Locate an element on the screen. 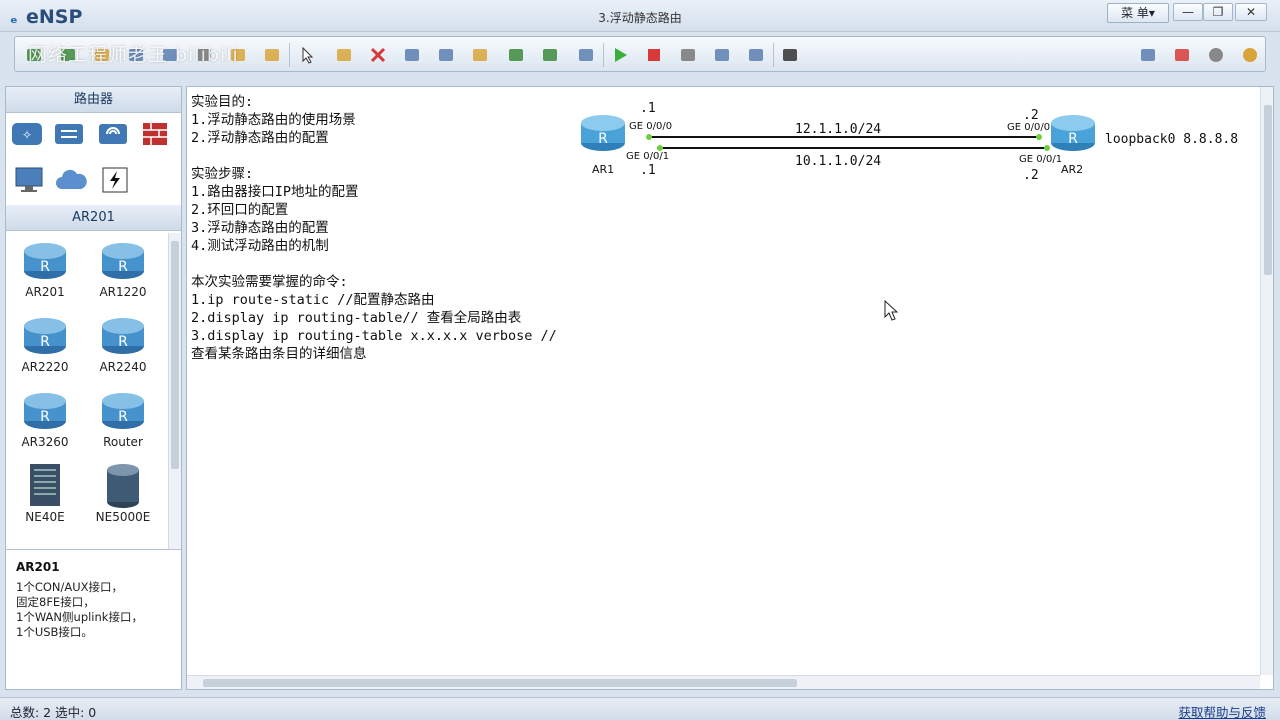 This screenshot has height=720, width=1280. redo-icon is located at coordinates (272, 55).